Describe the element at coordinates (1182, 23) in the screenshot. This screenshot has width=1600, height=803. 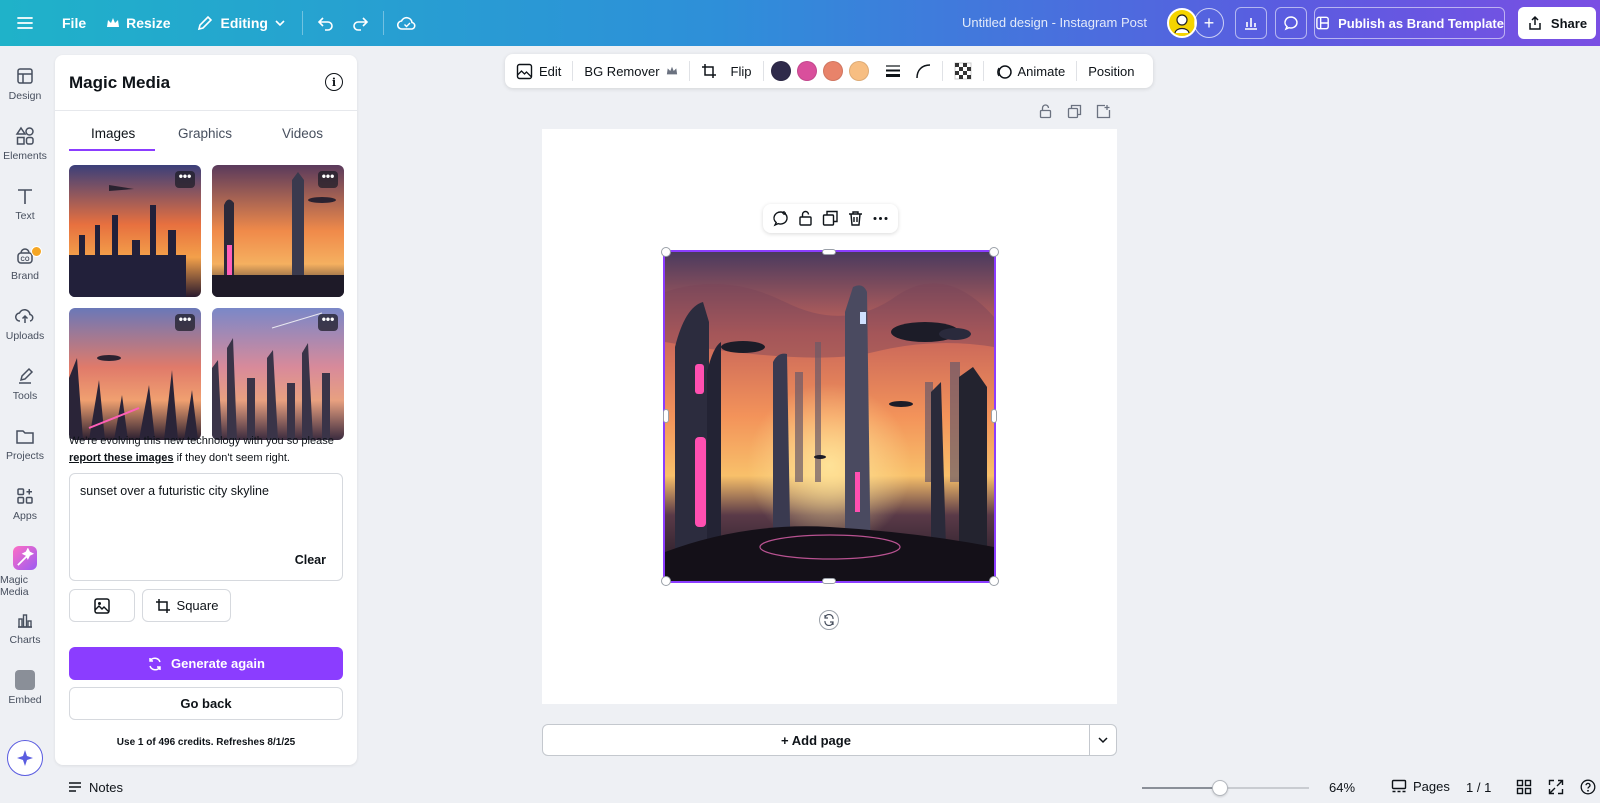
I see `user-avatar` at that location.